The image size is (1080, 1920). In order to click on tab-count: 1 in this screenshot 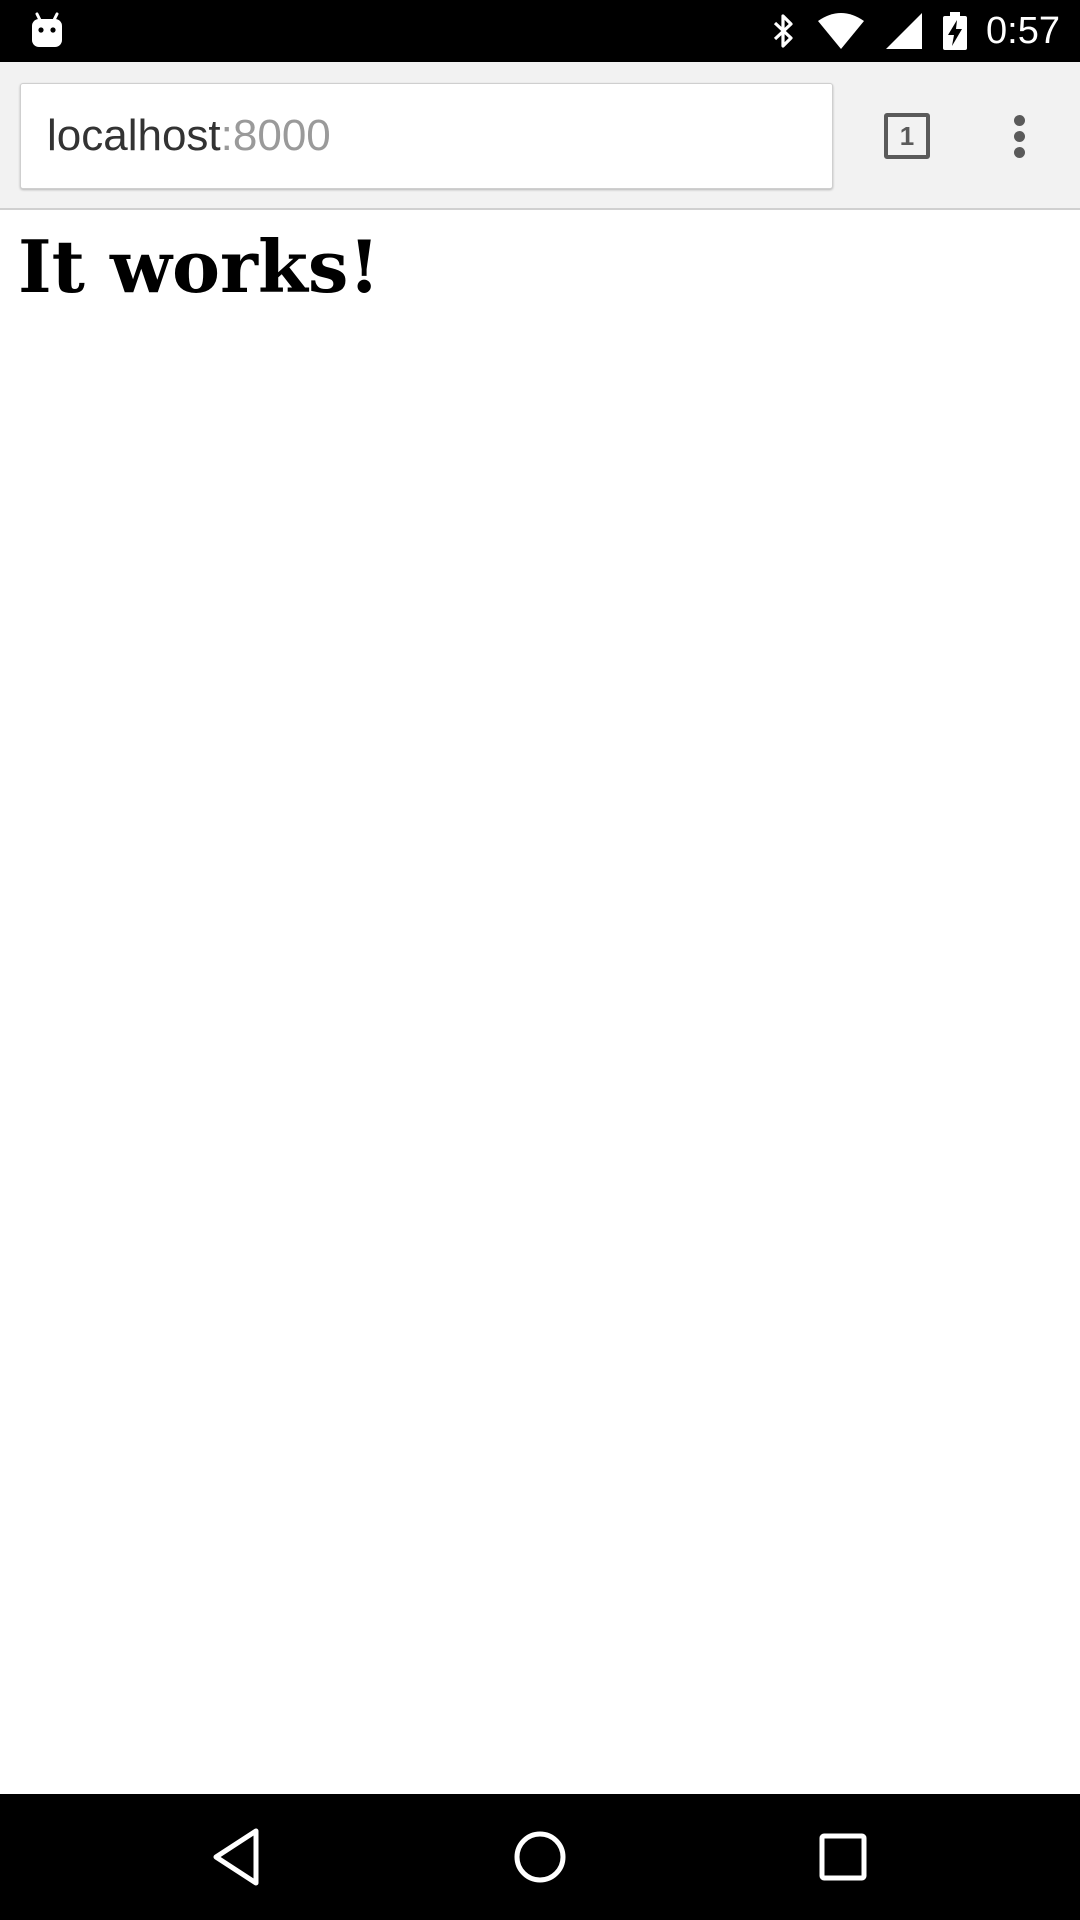, I will do `click(907, 135)`.